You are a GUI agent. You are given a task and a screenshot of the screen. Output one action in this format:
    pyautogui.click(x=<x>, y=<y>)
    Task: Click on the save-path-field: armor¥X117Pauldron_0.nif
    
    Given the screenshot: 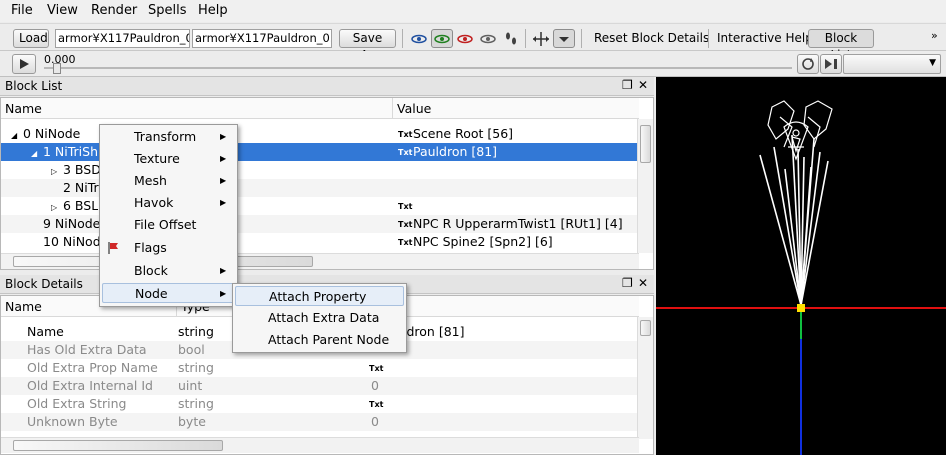 What is the action you would take?
    pyautogui.click(x=262, y=38)
    